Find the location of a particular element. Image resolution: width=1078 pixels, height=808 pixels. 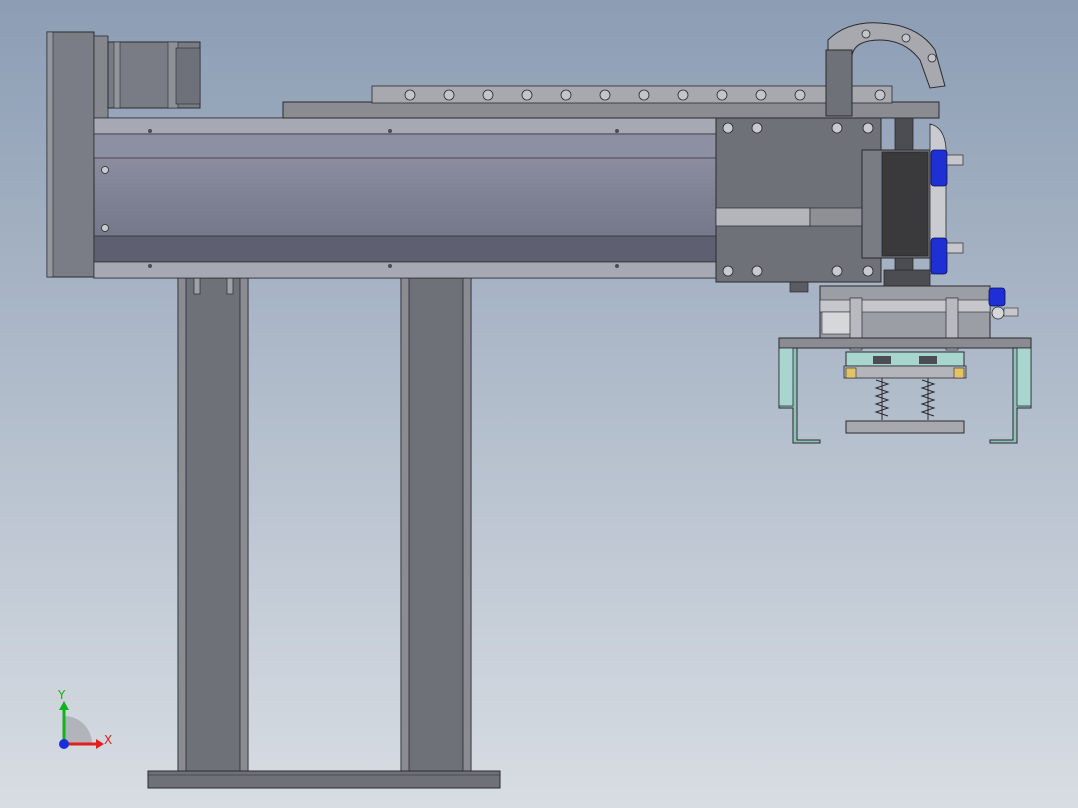

stand-leg-right-flange is located at coordinates (405, 524).